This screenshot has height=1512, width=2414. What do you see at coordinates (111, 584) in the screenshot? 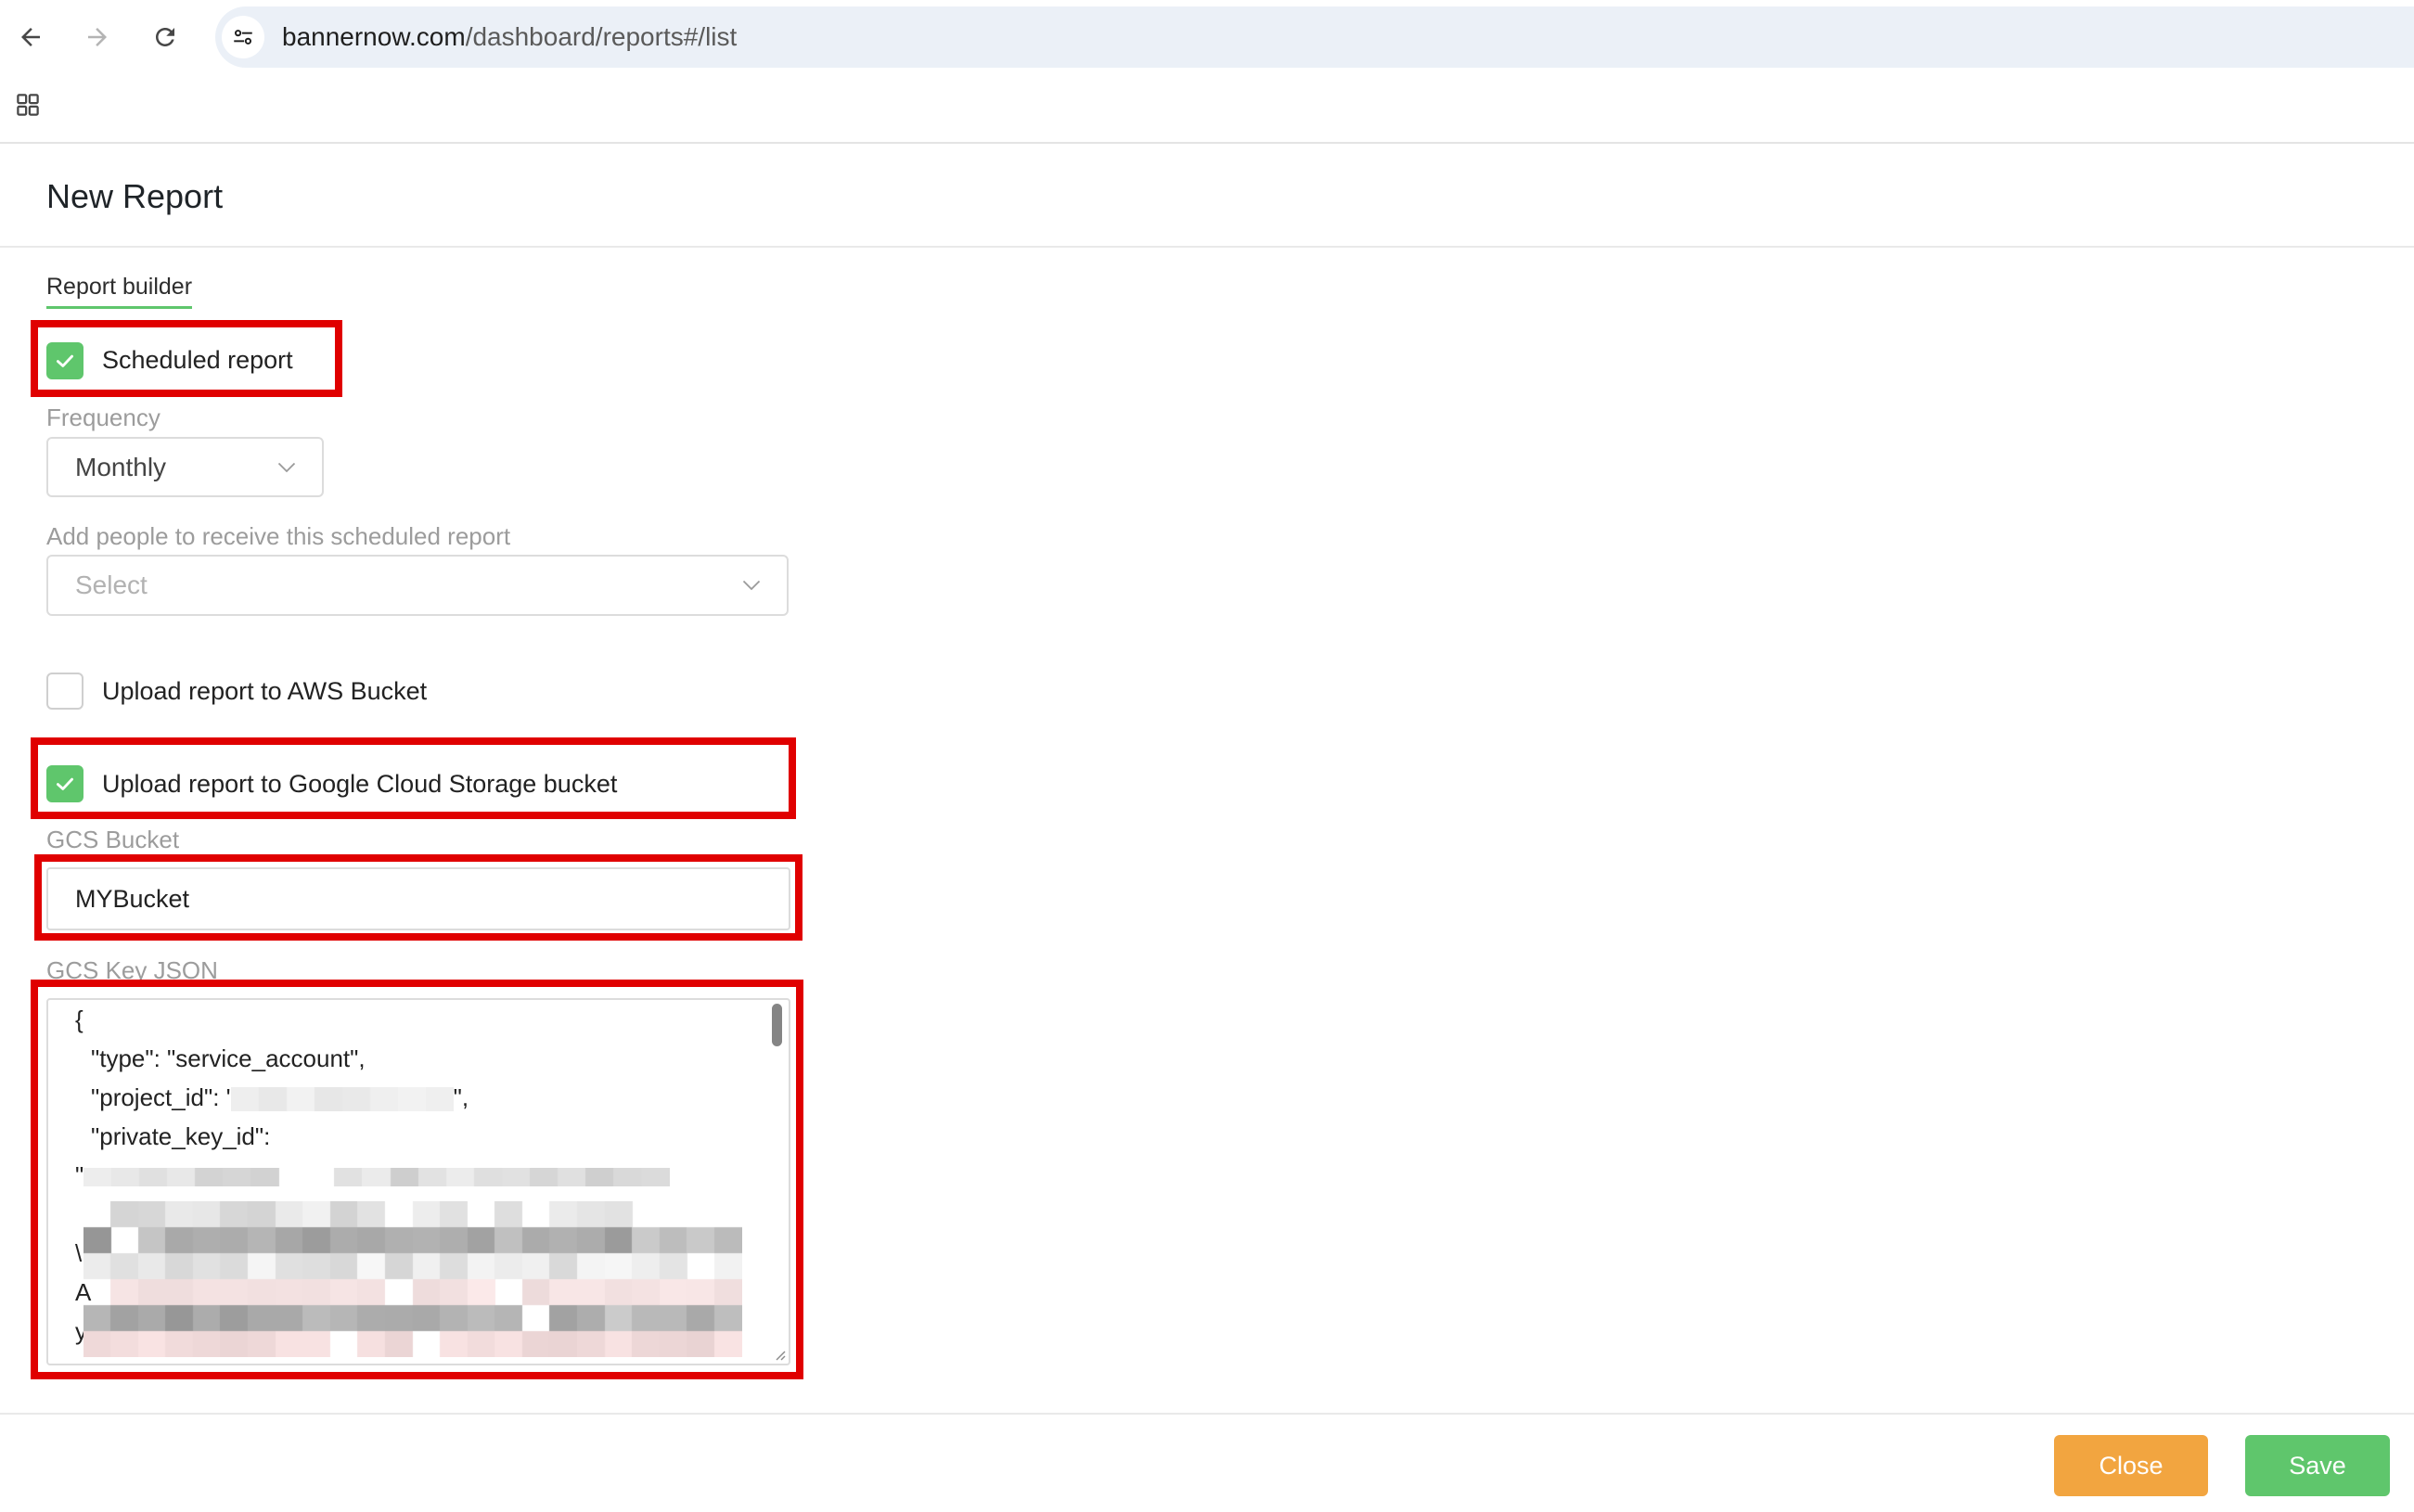
I see `recipients-placeholder: Select` at bounding box center [111, 584].